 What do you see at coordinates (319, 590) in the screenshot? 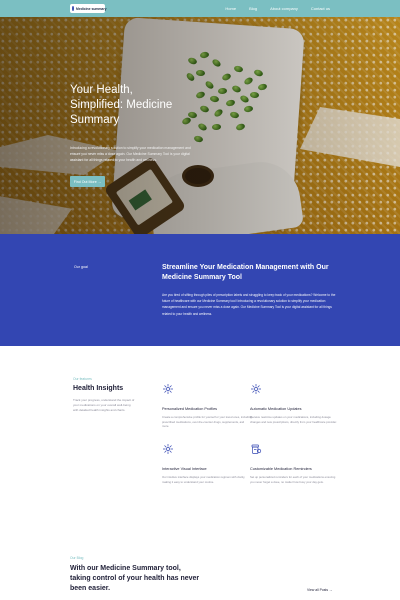
I see `view-all-posts-link: View all Posts →` at bounding box center [319, 590].